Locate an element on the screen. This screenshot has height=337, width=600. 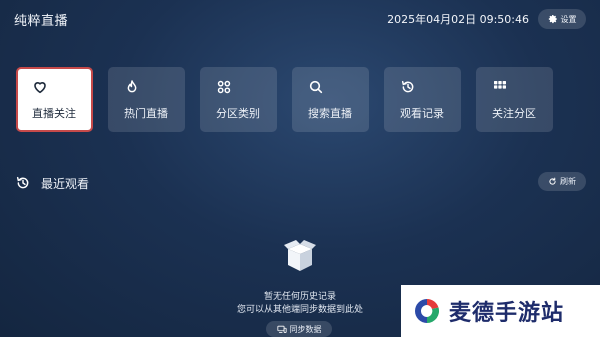
flame-icon is located at coordinates (132, 86).